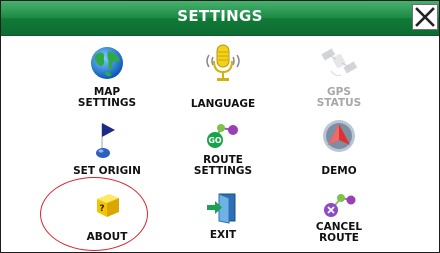 Image resolution: width=440 pixels, height=253 pixels. What do you see at coordinates (339, 62) in the screenshot?
I see `satellite-icon` at bounding box center [339, 62].